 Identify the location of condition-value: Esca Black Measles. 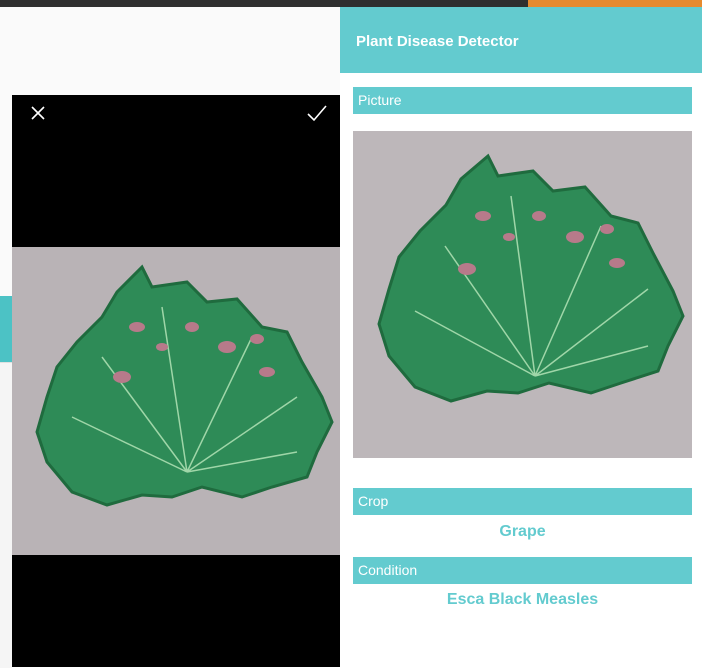
(522, 599).